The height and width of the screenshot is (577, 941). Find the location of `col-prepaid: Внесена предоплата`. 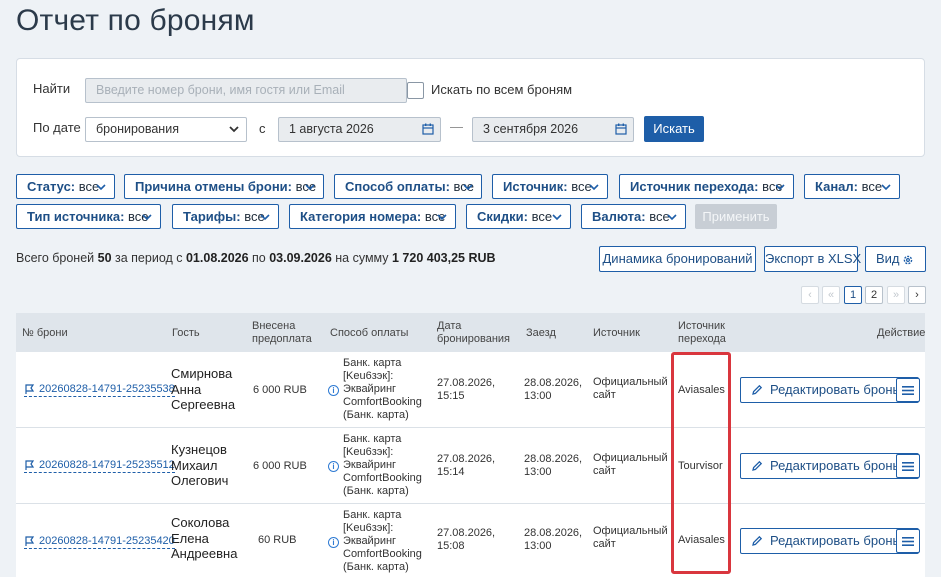

col-prepaid: Внесена предоплата is located at coordinates (282, 333).